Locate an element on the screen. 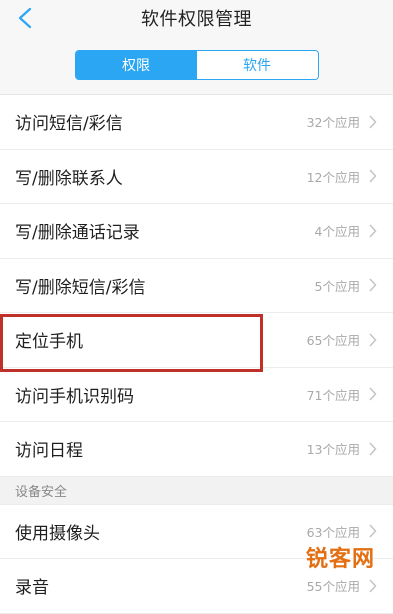 The image size is (393, 614). permission-meta: 63个应用 is located at coordinates (342, 531).